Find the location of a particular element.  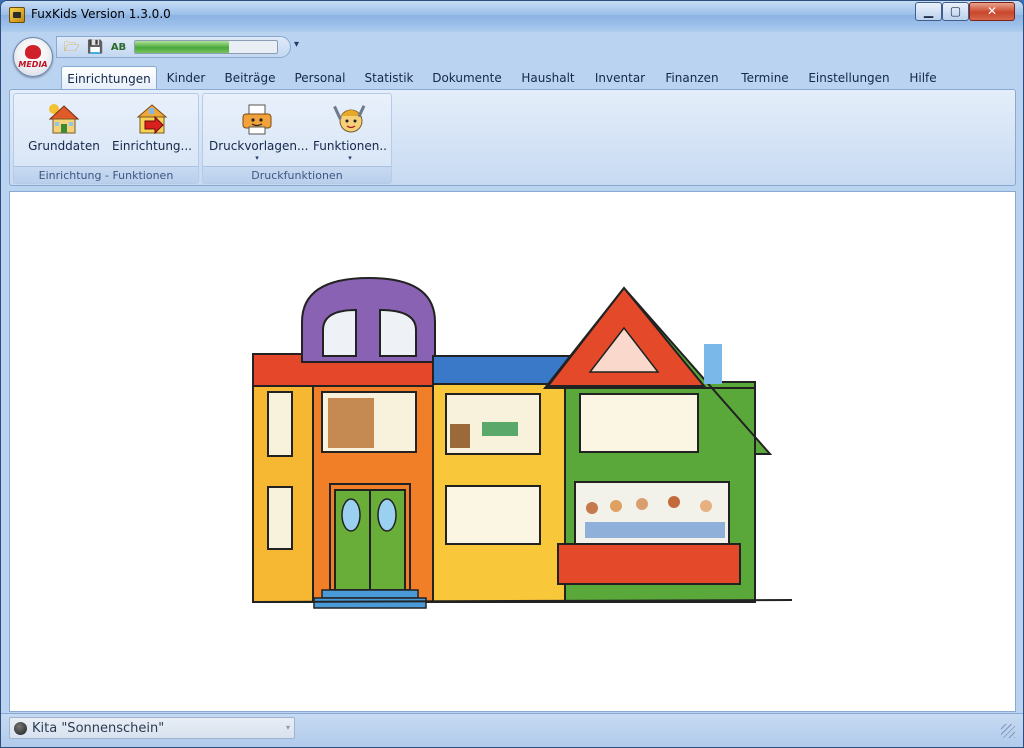

tab-personal: Personal is located at coordinates (320, 78).